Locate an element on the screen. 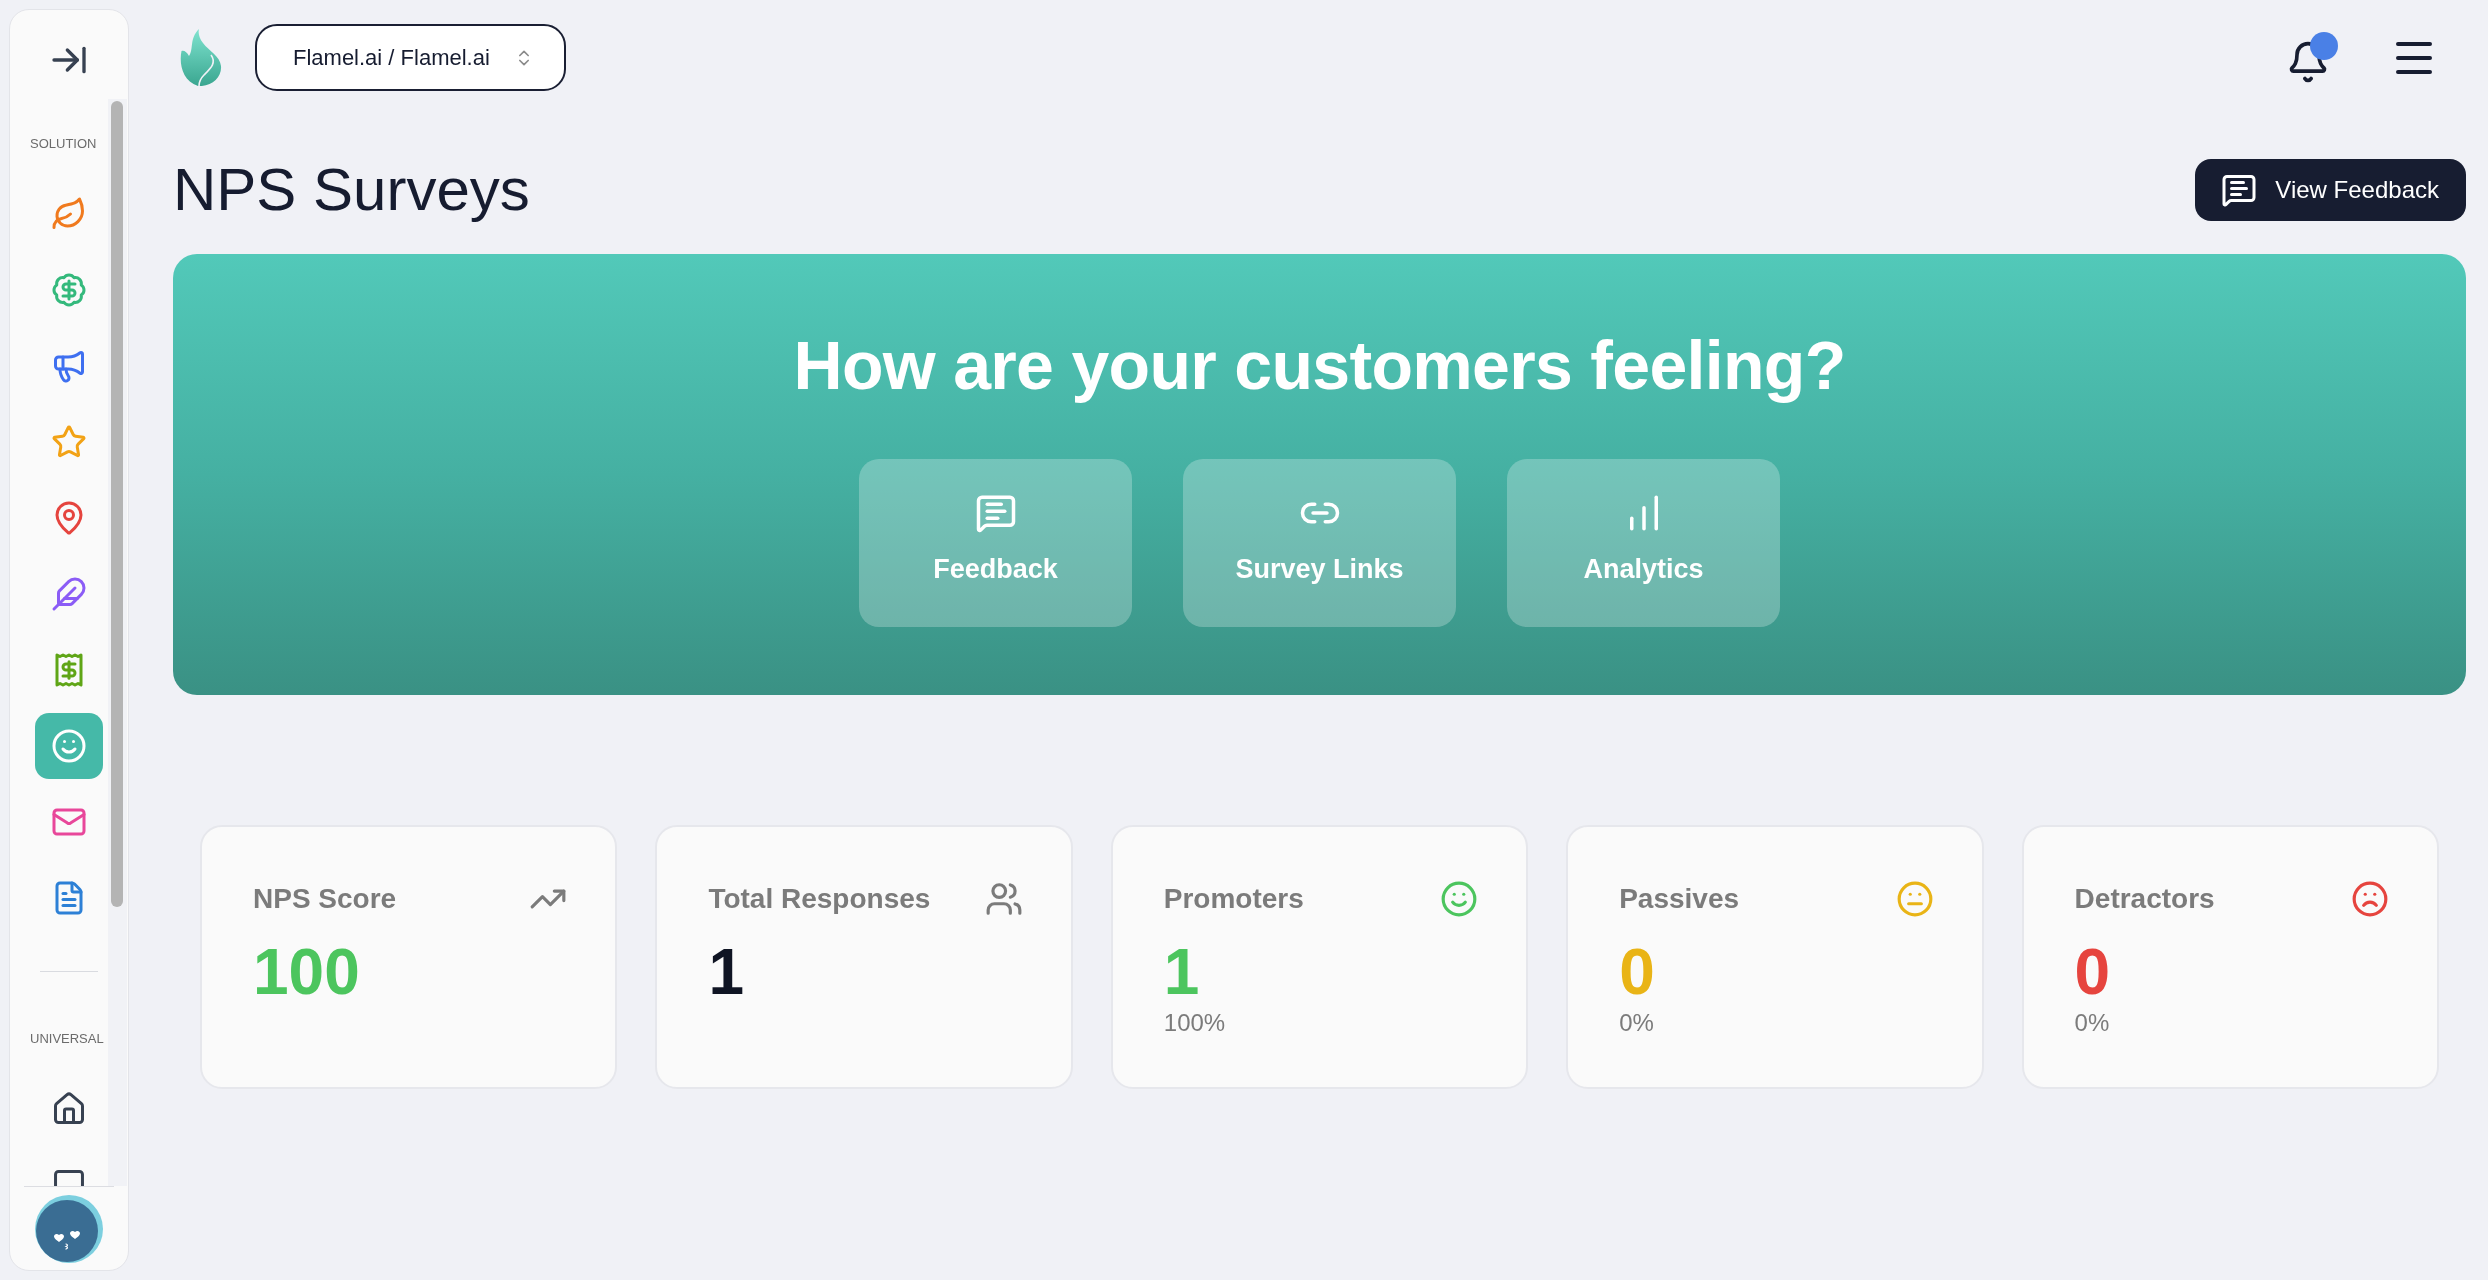 Image resolution: width=2488 pixels, height=1280 pixels. feather-icon is located at coordinates (69, 594).